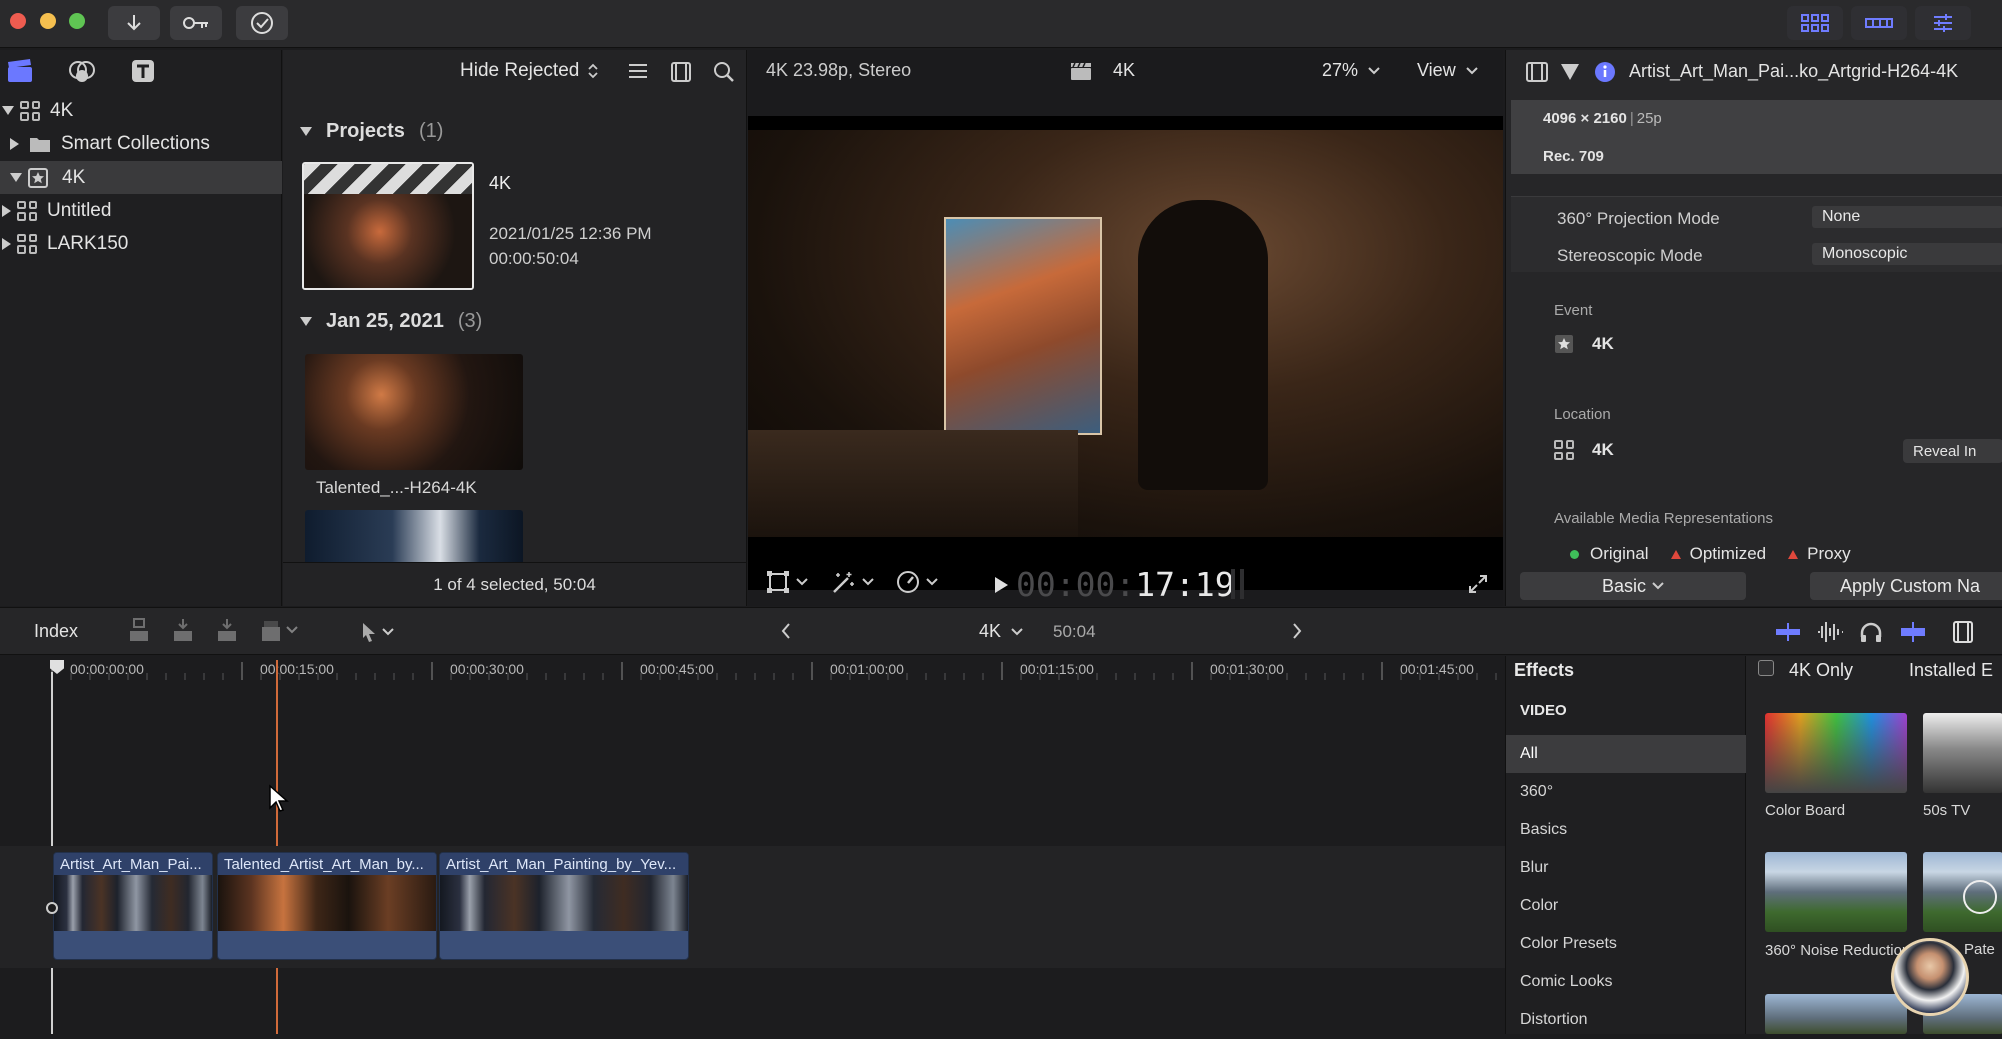  I want to click on installed-effects-popup: Installed E, so click(1951, 670).